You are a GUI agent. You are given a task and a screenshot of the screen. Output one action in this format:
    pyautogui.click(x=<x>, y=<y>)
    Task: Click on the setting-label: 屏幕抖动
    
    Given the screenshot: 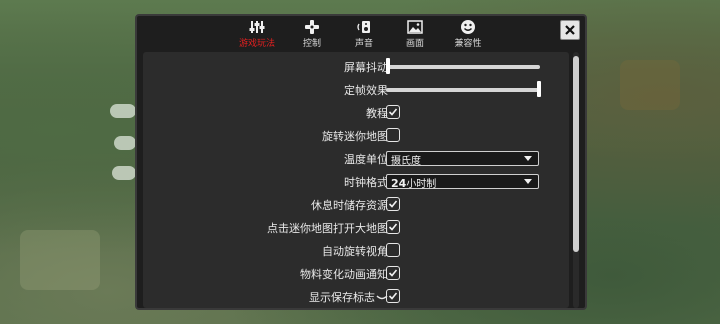 What is the action you would take?
    pyautogui.click(x=366, y=67)
    